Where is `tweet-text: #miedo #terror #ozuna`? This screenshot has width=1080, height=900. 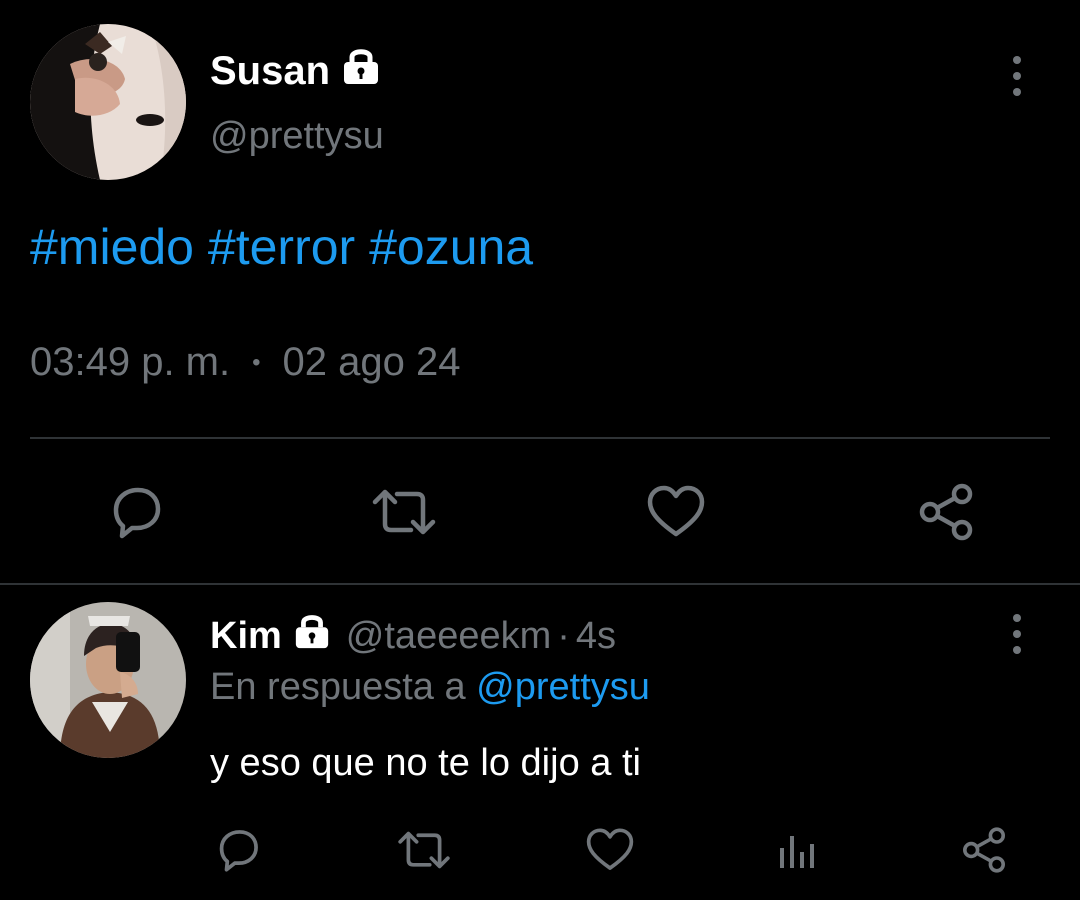
tweet-text: #miedo #terror #ozuna is located at coordinates (281, 247).